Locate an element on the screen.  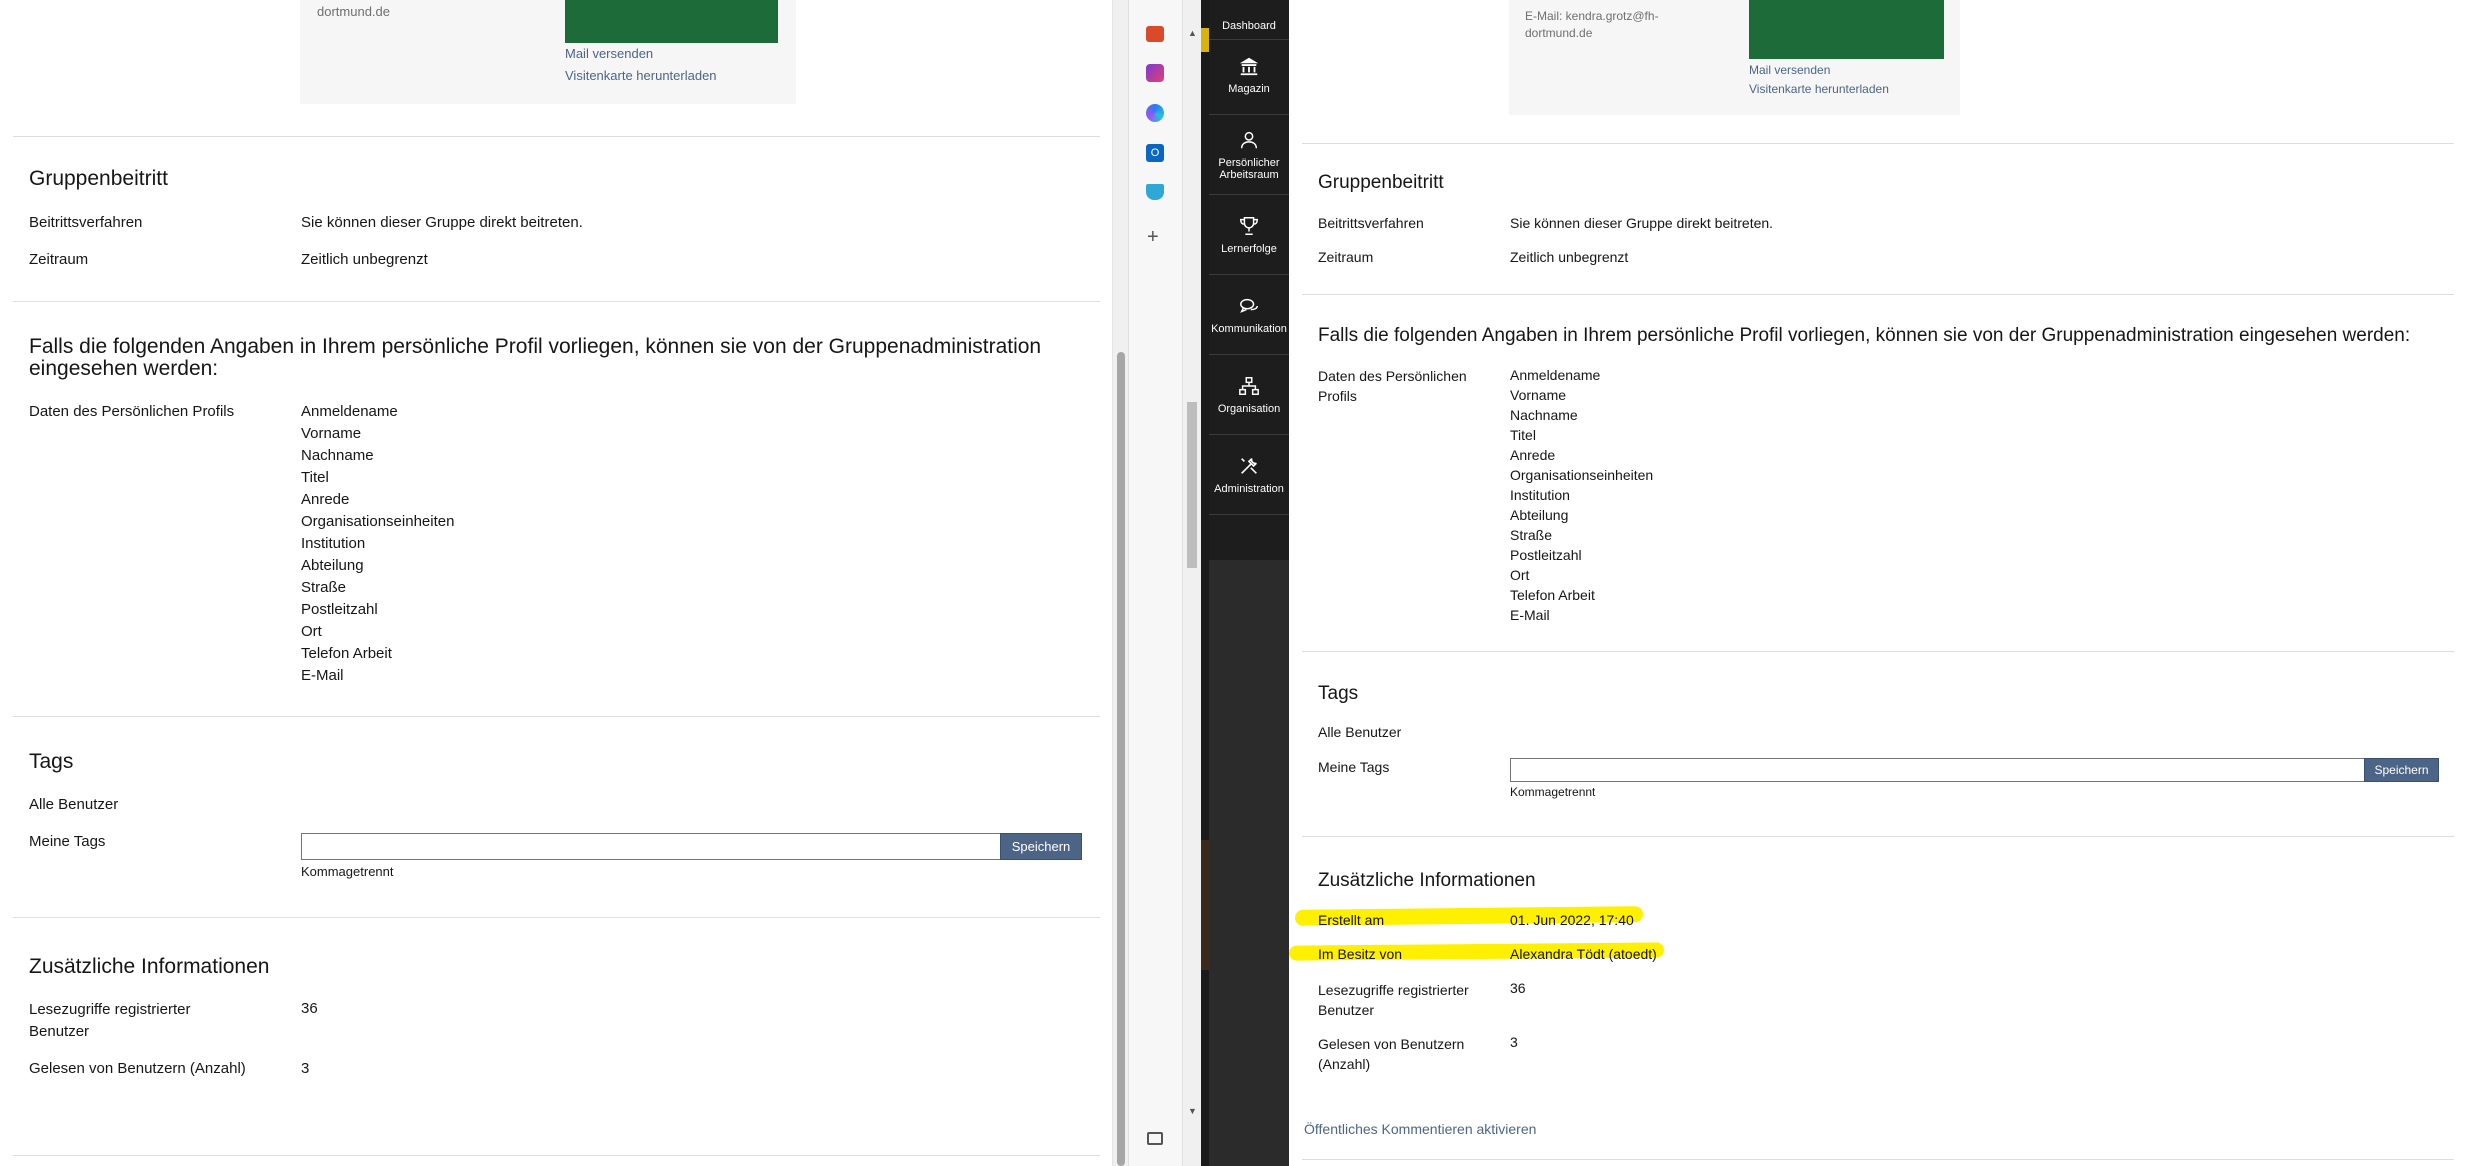
chat-bubbles-icon is located at coordinates (1249, 305).